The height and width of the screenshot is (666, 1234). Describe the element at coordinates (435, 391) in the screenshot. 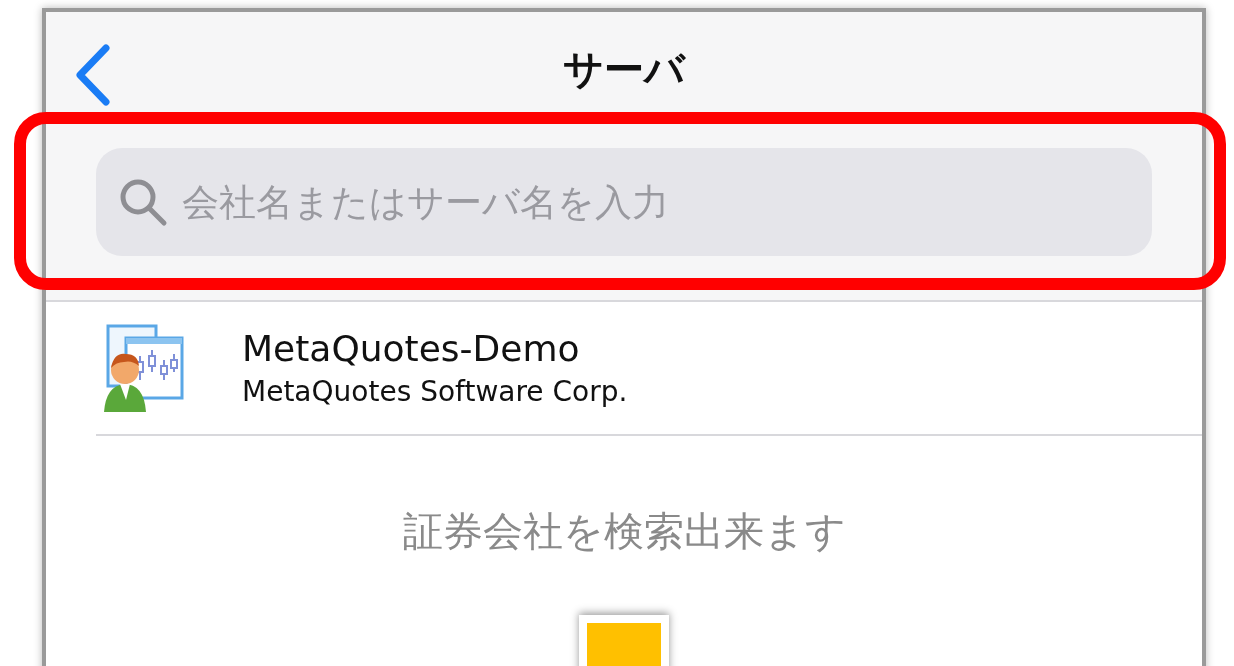

I see `company-name: MetaQuotes Software Corp.` at that location.